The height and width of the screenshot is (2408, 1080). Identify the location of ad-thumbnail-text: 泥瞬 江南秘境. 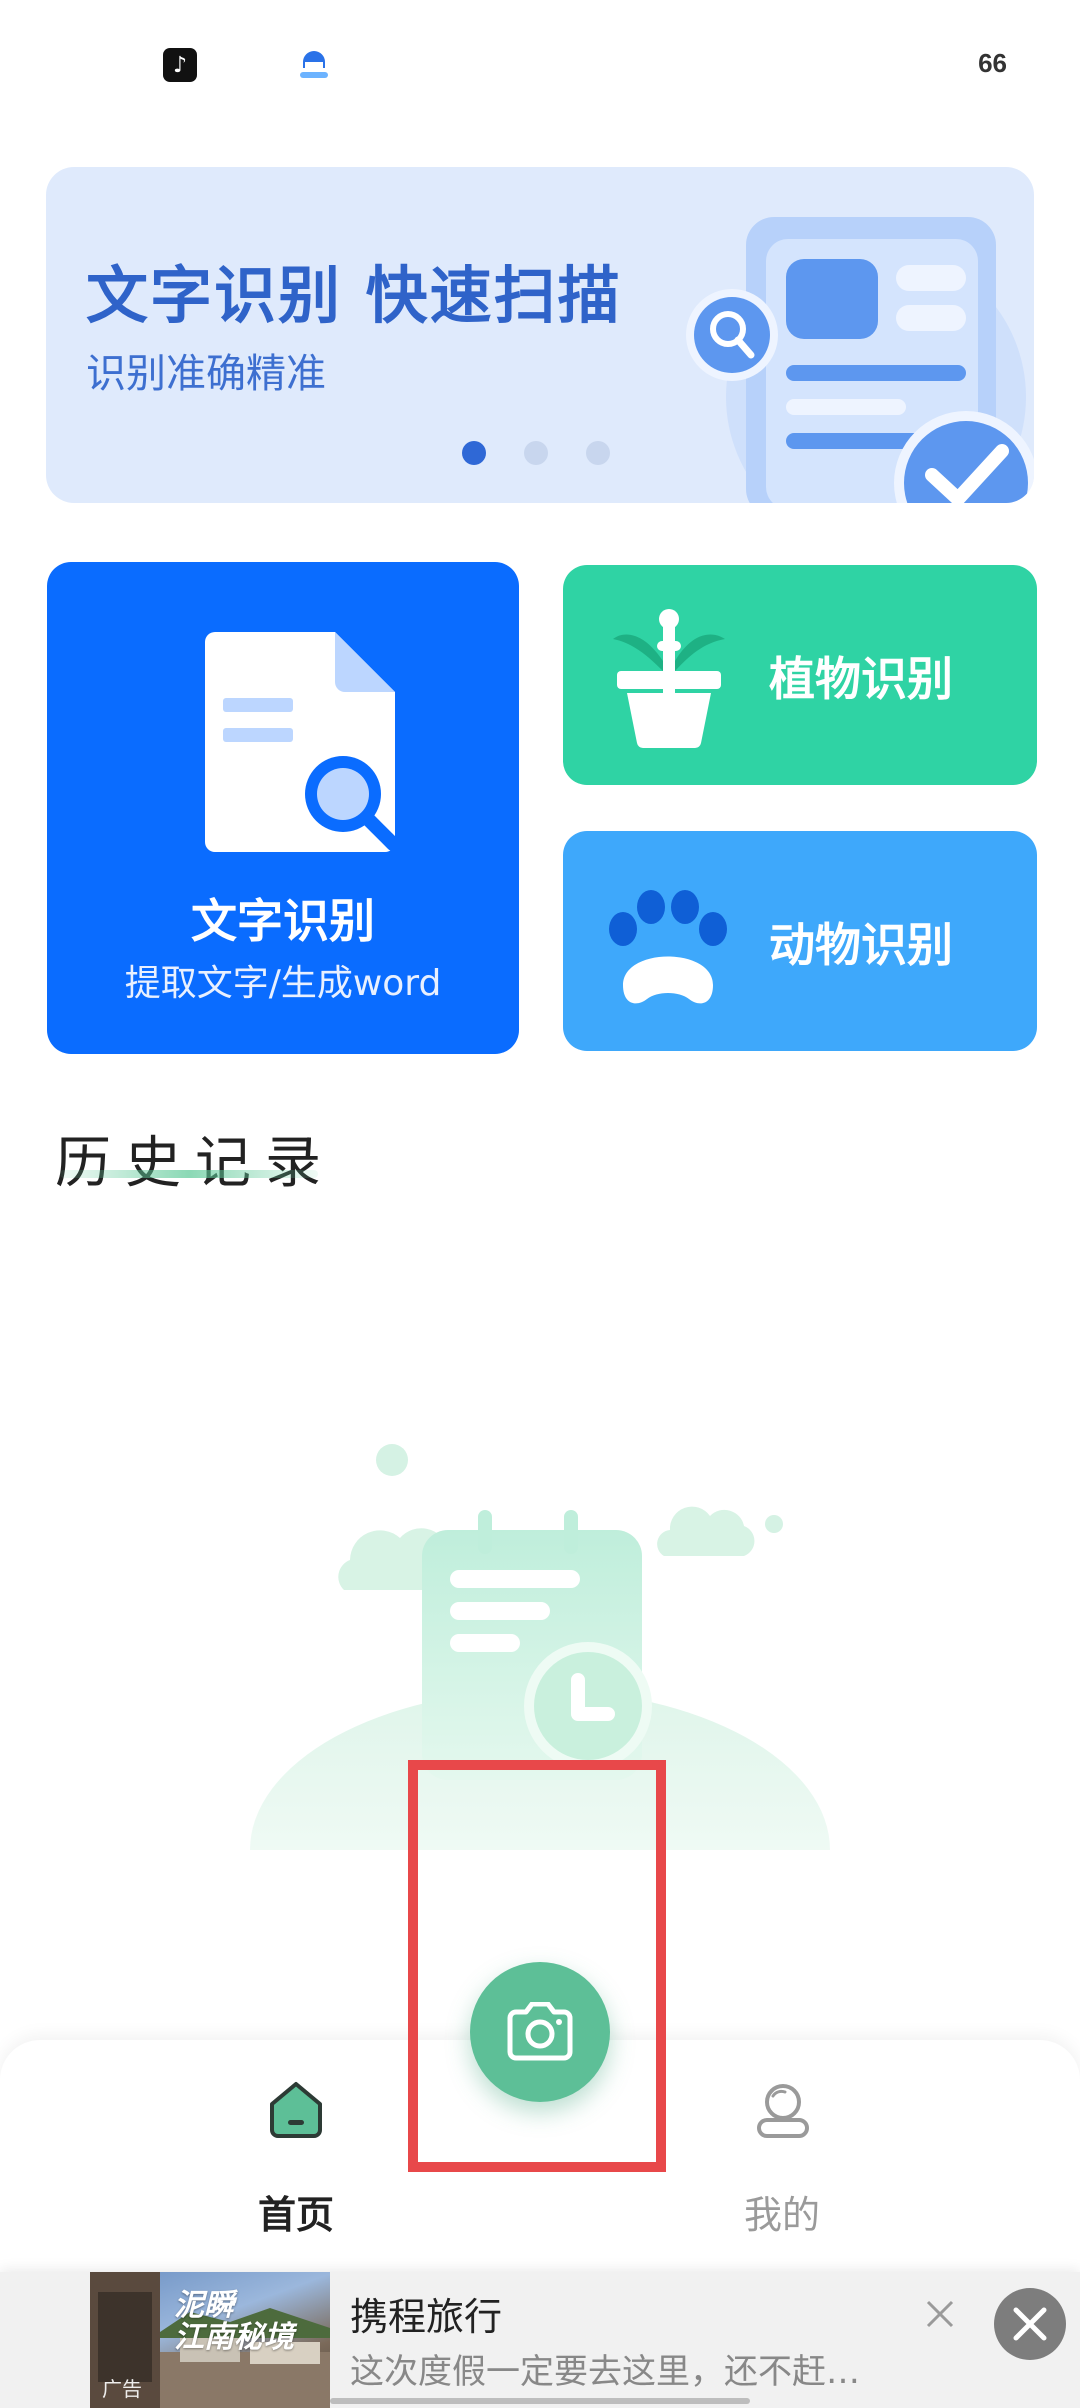
(234, 2322).